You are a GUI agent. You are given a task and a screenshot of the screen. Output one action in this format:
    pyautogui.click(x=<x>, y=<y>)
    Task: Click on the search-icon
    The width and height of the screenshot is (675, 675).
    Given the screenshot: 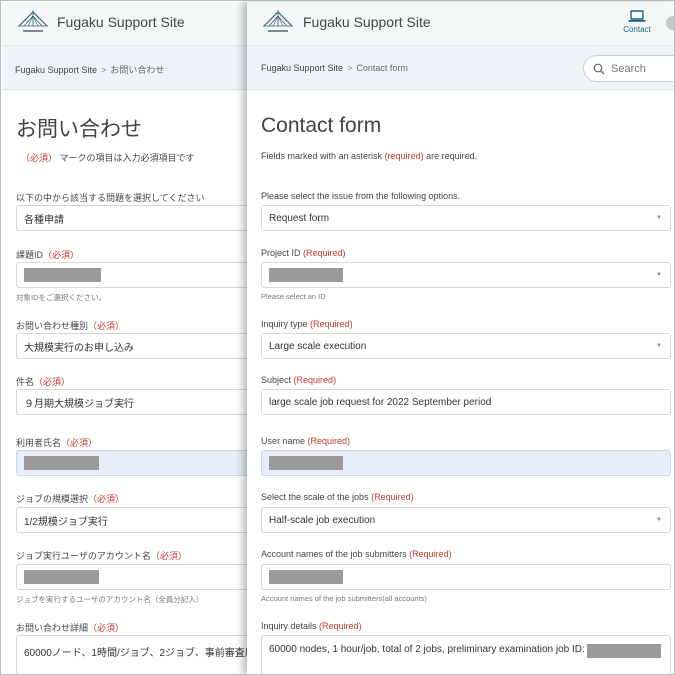 What is the action you would take?
    pyautogui.click(x=599, y=68)
    